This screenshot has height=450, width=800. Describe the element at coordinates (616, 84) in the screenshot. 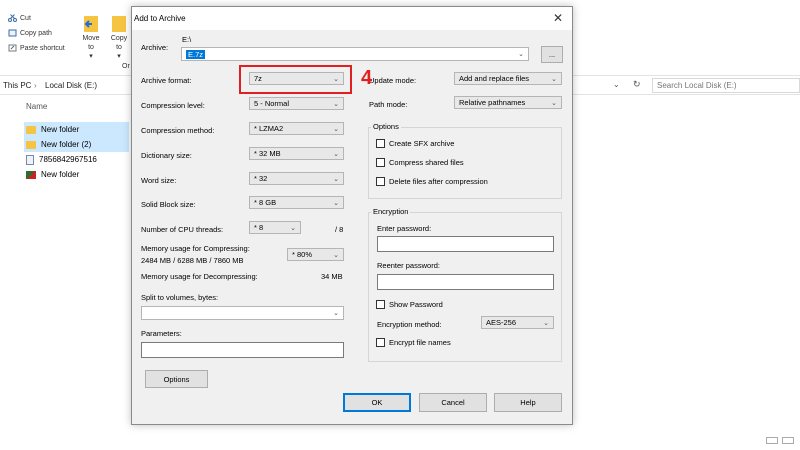

I see `address-dropdown-icon: ⌄` at that location.